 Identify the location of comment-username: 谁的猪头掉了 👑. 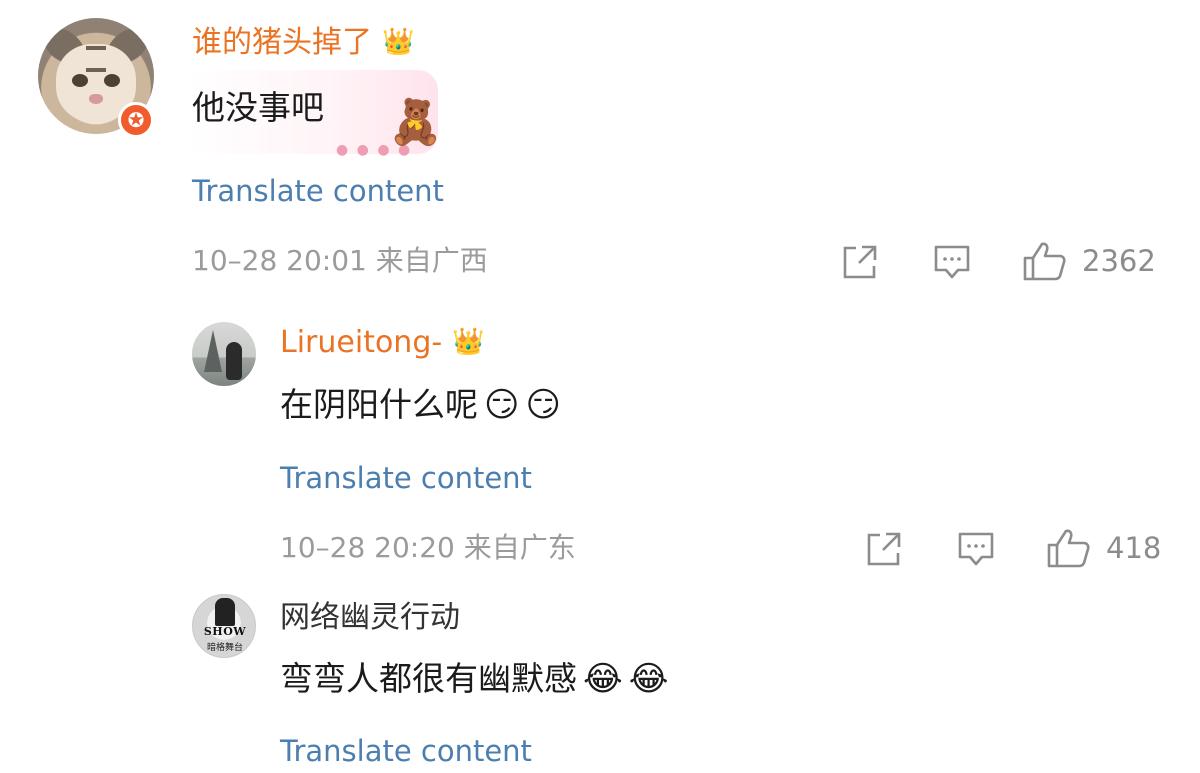
(303, 42).